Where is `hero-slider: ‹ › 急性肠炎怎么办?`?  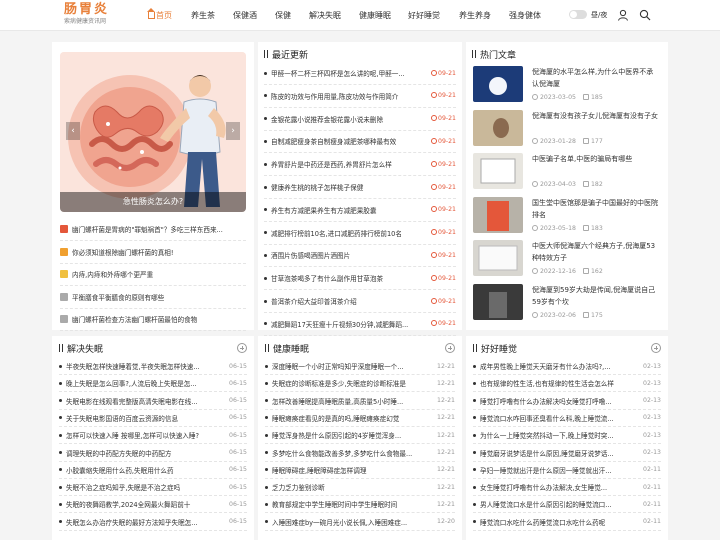 hero-slider: ‹ › 急性肠炎怎么办? is located at coordinates (153, 132).